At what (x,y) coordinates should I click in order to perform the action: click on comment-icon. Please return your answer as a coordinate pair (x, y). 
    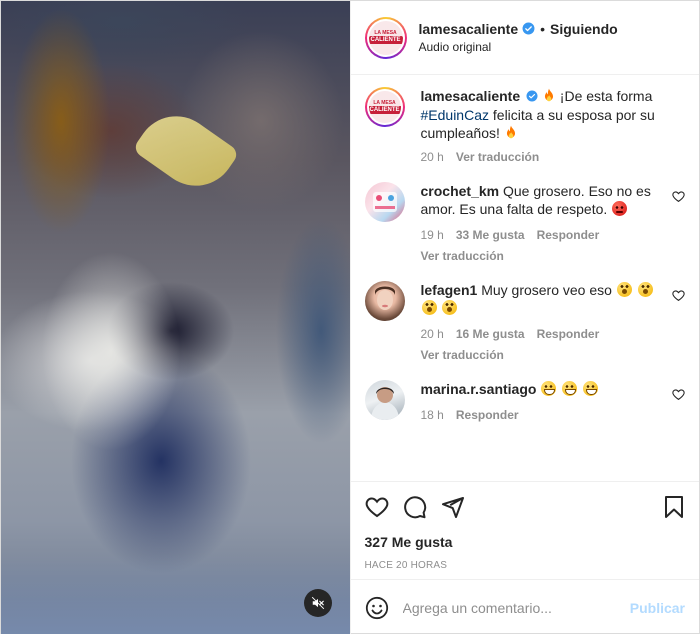
    Looking at the image, I should click on (415, 507).